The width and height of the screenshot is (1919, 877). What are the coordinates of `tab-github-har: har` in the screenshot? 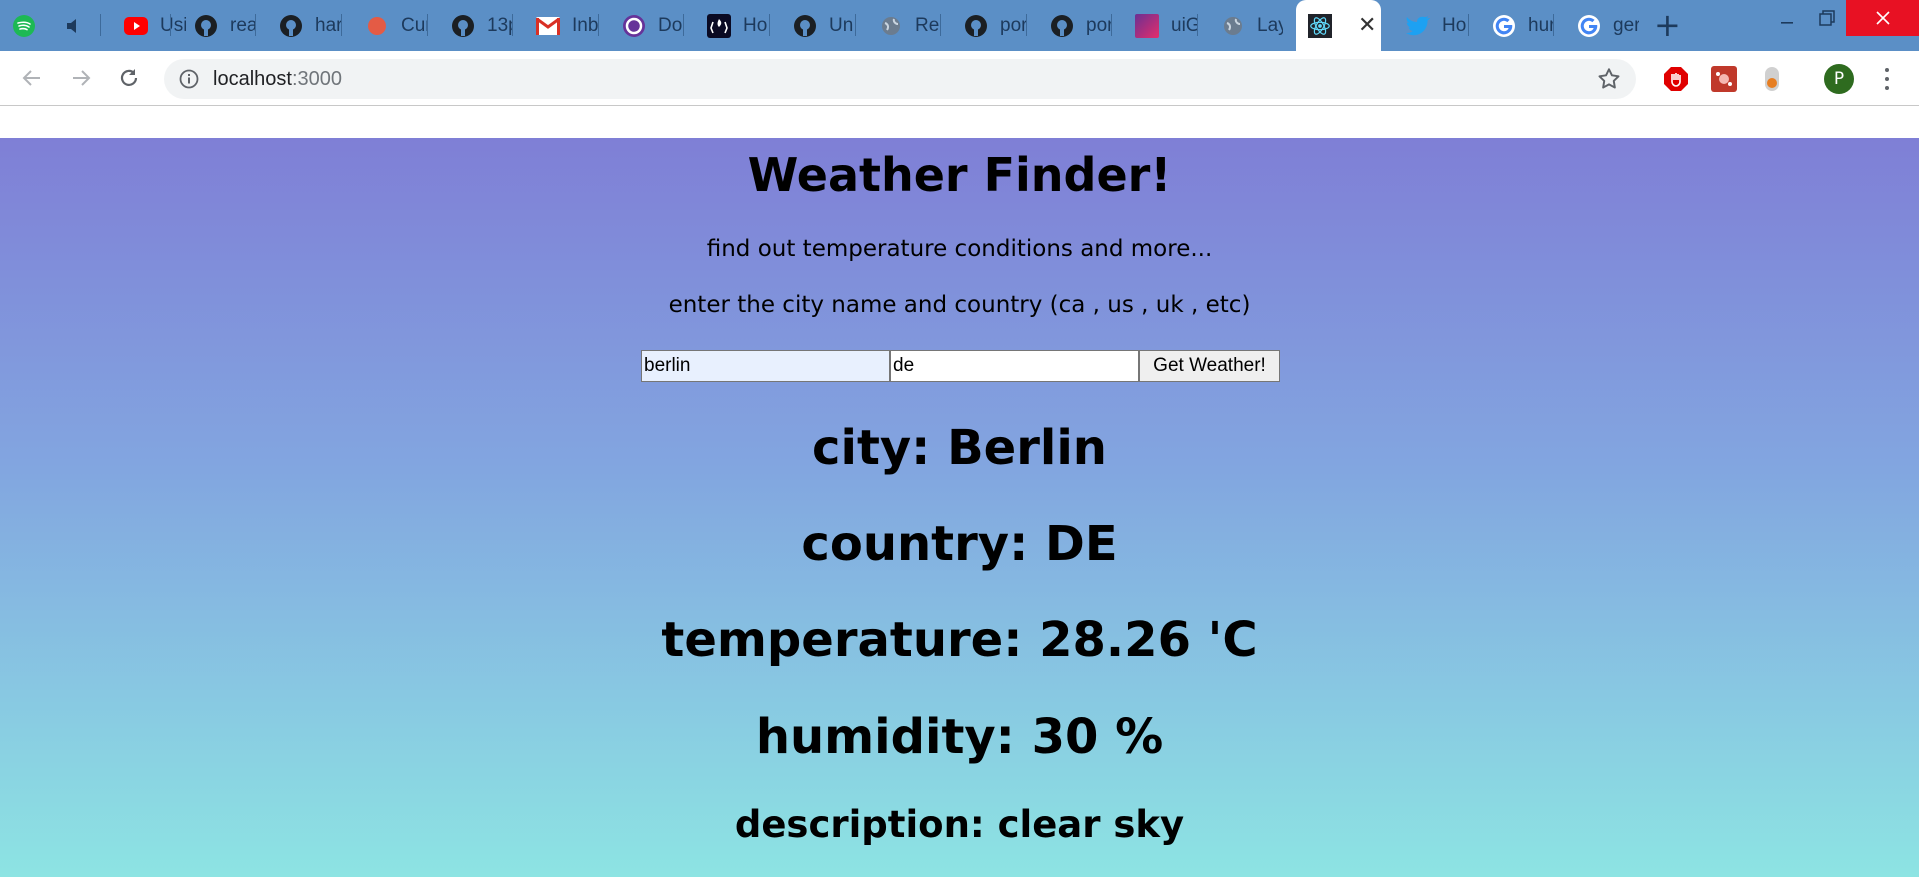 It's located at (298, 25).